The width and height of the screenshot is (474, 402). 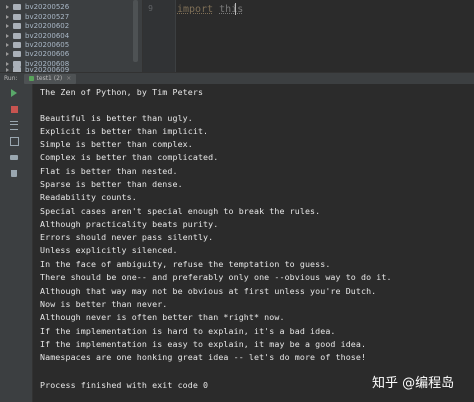 What do you see at coordinates (47, 45) in the screenshot?
I see `folder-label: bv20200605` at bounding box center [47, 45].